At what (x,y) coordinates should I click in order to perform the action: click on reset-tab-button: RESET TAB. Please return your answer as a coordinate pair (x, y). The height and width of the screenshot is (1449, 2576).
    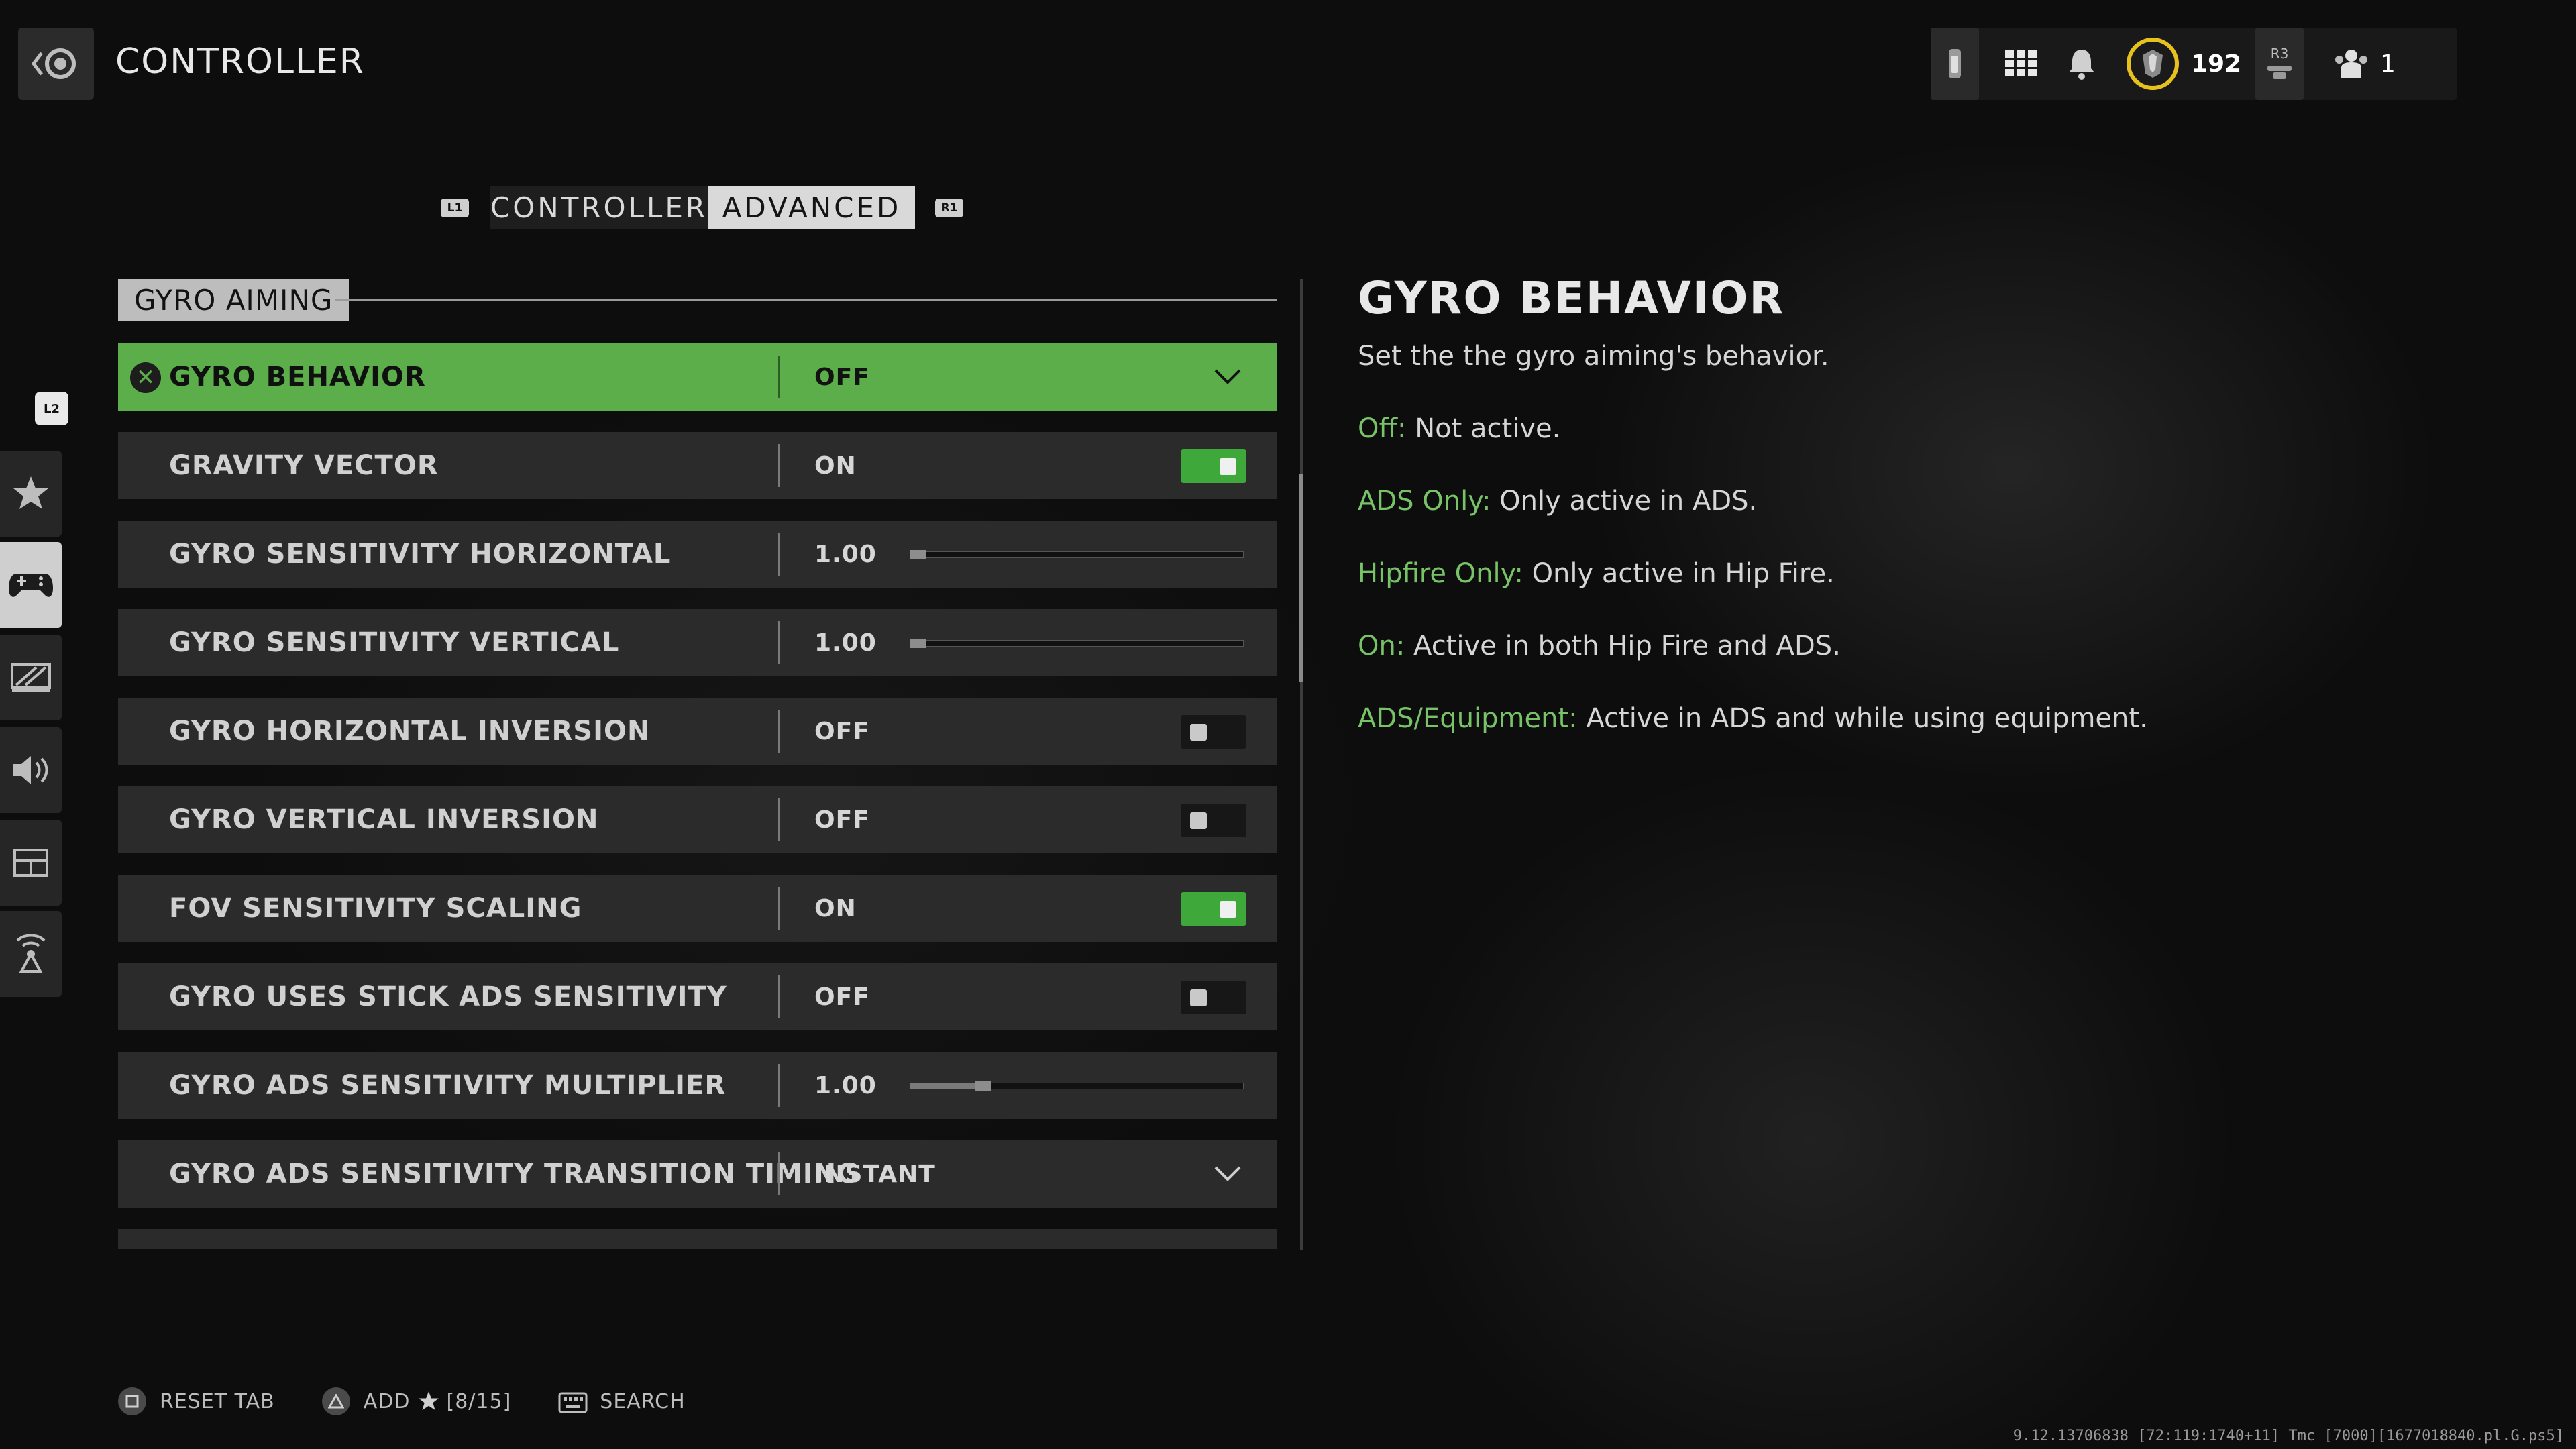
    Looking at the image, I should click on (196, 1401).